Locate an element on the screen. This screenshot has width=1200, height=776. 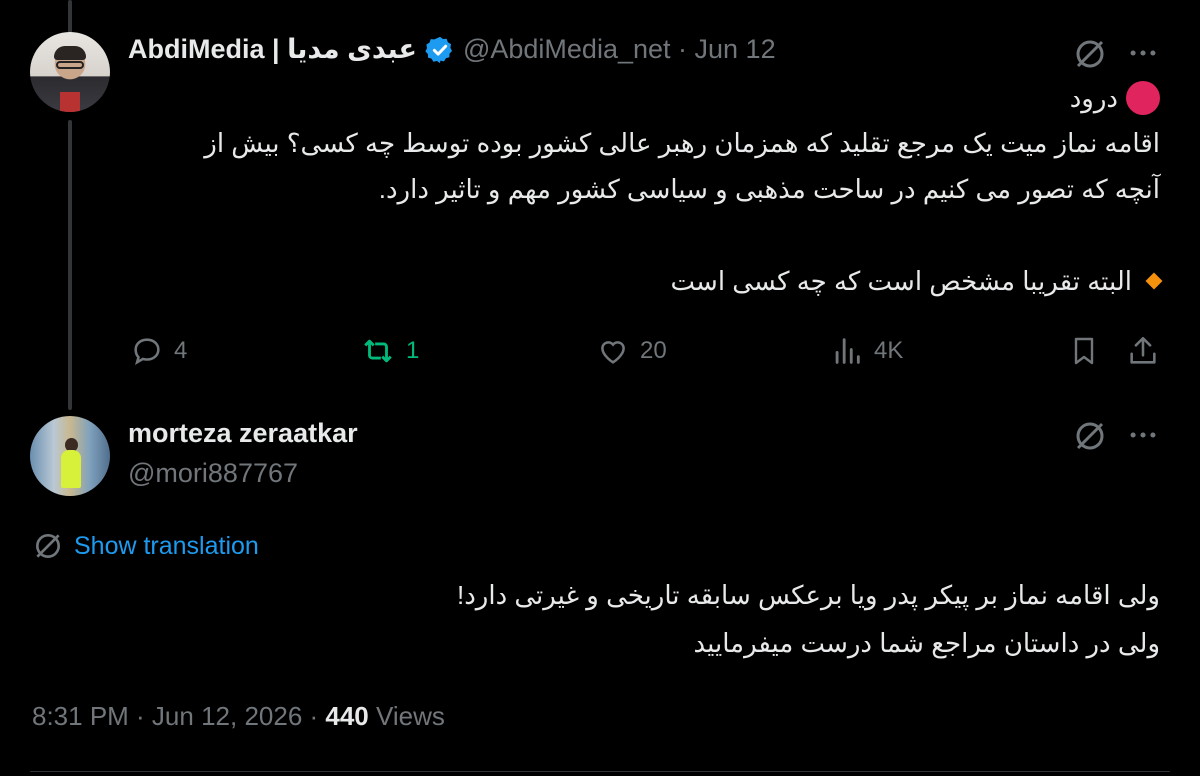
orange-diamond-icon is located at coordinates (1154, 281).